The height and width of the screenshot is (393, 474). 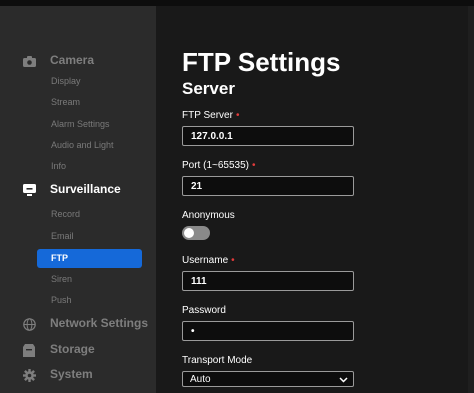 I want to click on transport-mode-select: Auto, so click(x=268, y=379).